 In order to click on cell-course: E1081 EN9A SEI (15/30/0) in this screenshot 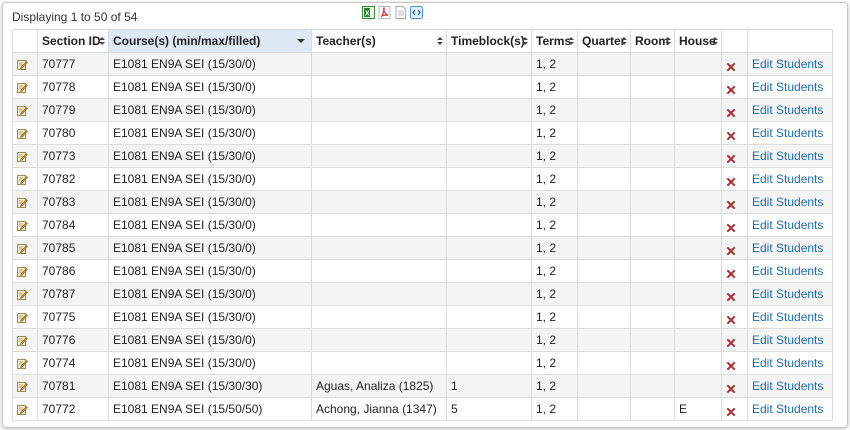, I will do `click(210, 110)`.